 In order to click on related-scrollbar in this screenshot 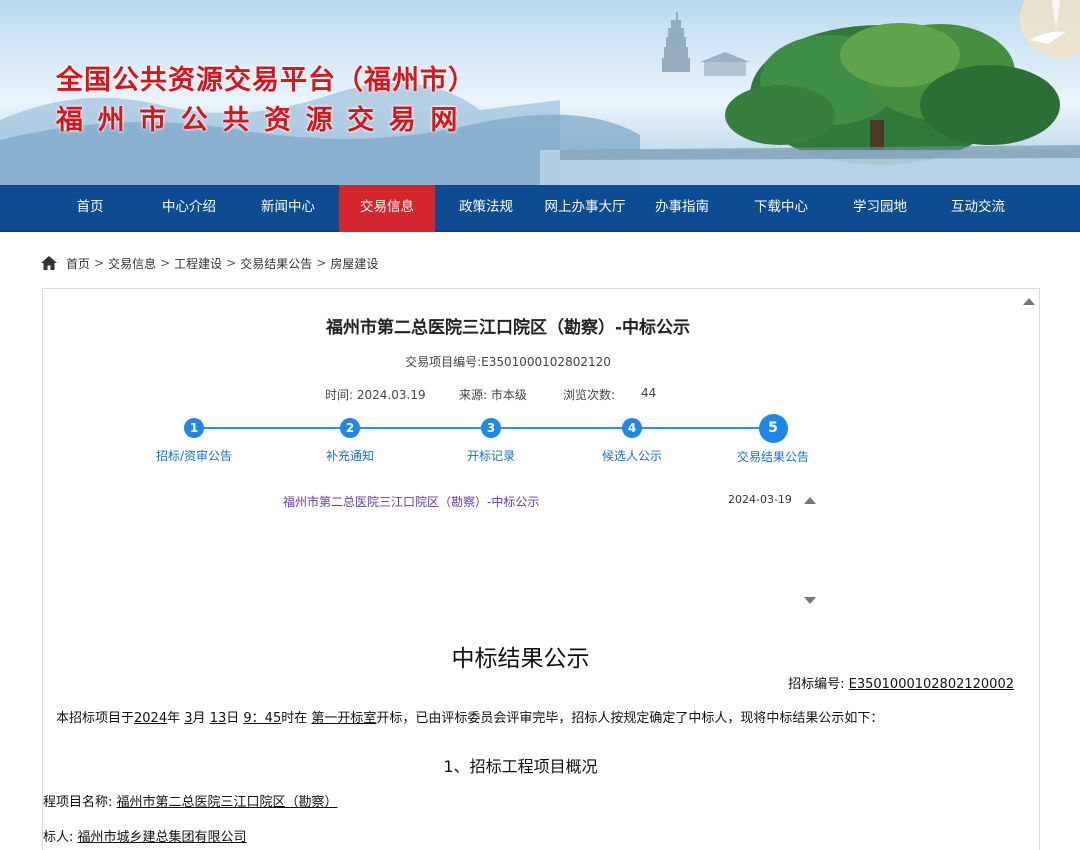, I will do `click(810, 552)`.